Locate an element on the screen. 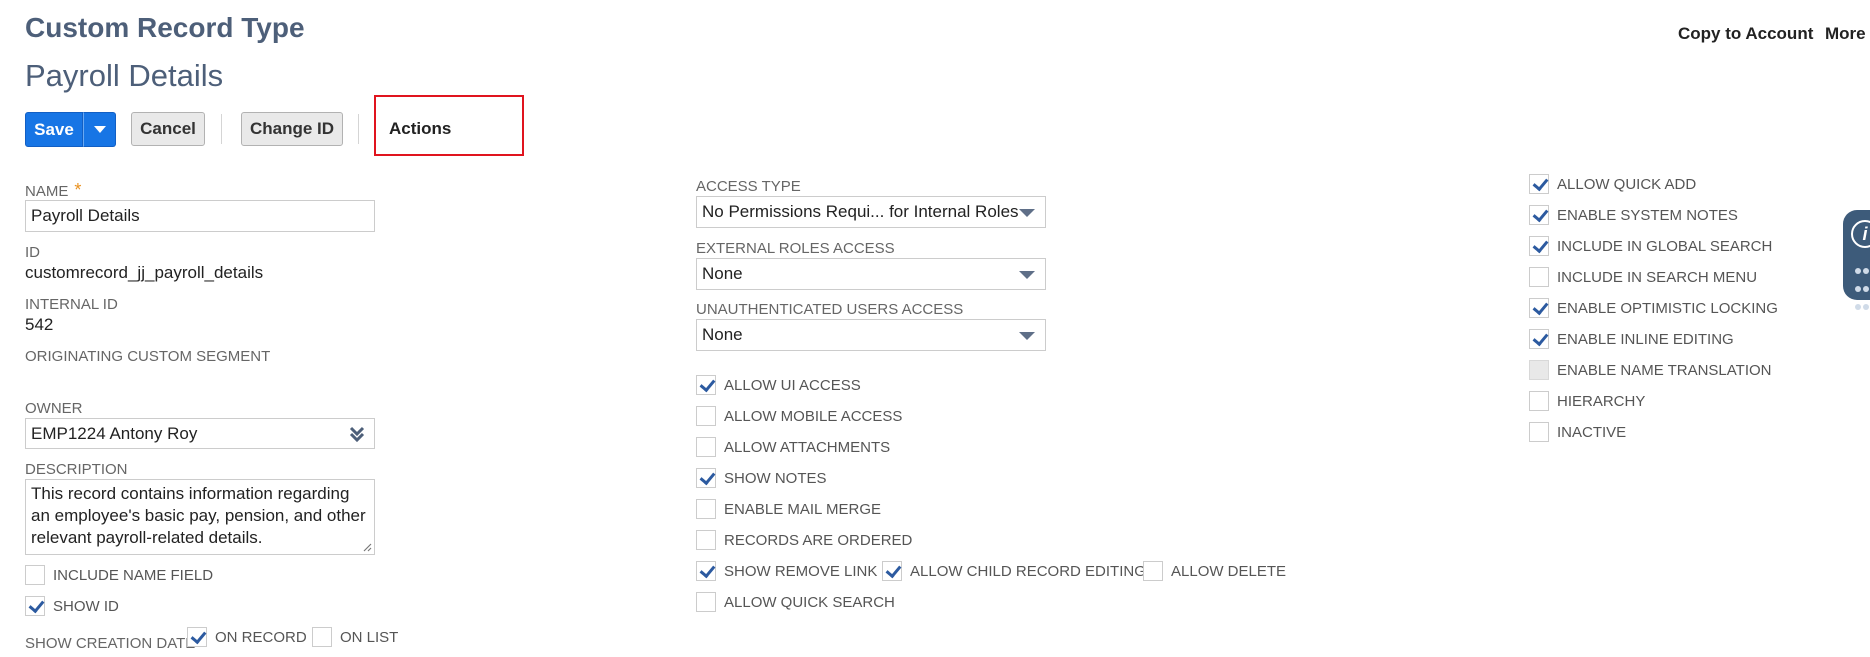 This screenshot has width=1870, height=657. allow-quick-search-checkbox: ALLOW QUICK SEARCH is located at coordinates (795, 602).